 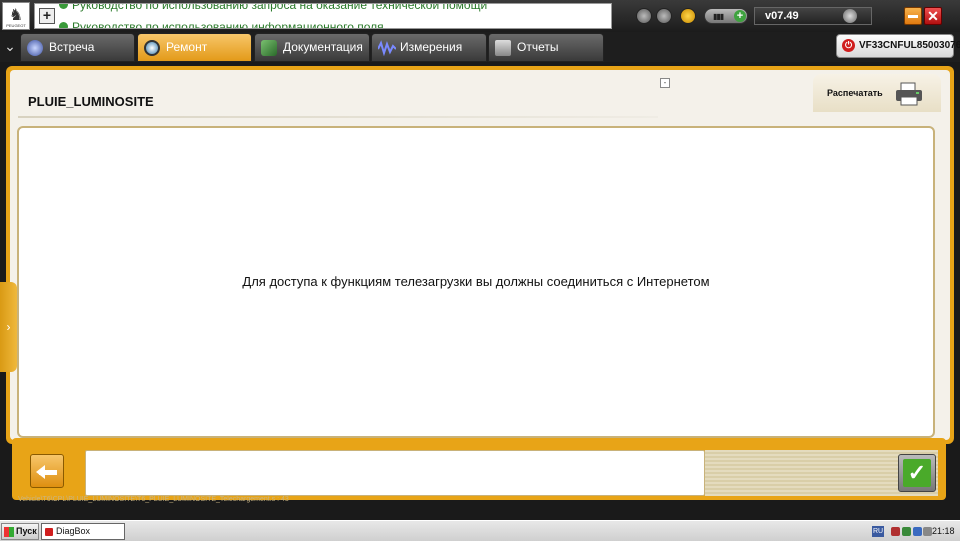 I want to click on update-knob-icon, so click(x=850, y=16).